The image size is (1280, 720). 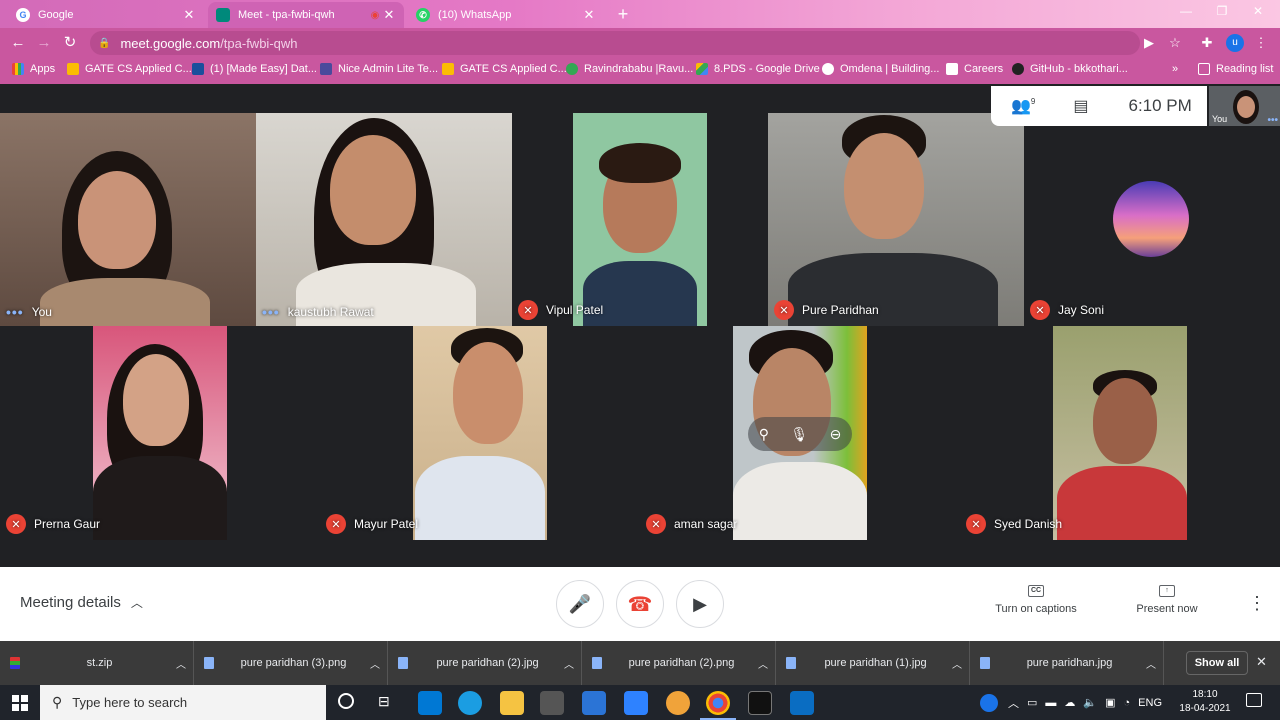 I want to click on self-view-pip: You •••, so click(x=1244, y=106).